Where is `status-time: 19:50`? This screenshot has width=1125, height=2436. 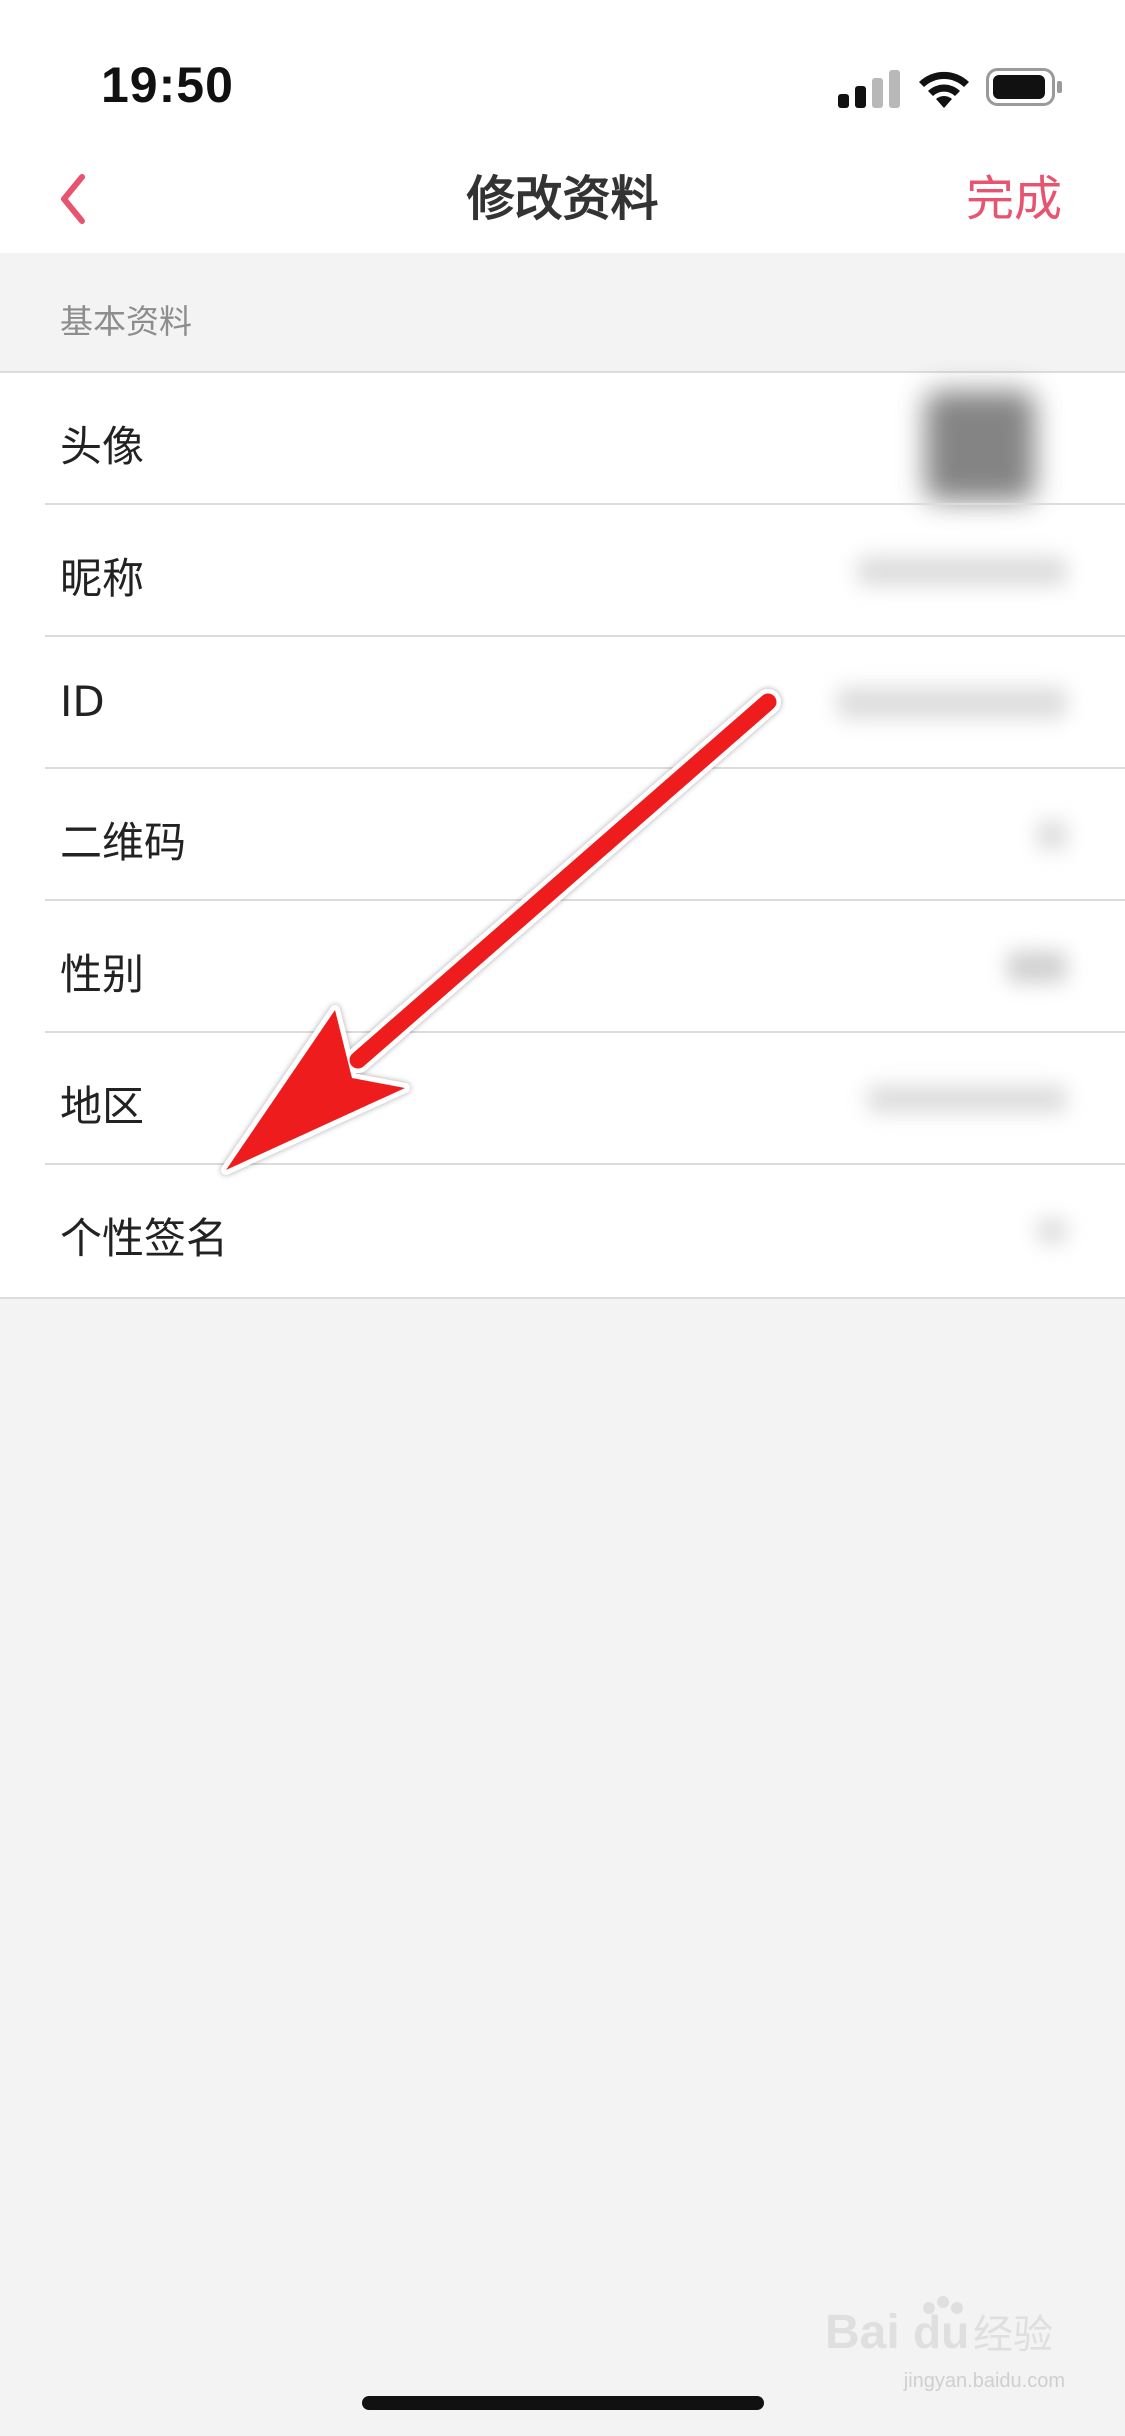
status-time: 19:50 is located at coordinates (167, 85).